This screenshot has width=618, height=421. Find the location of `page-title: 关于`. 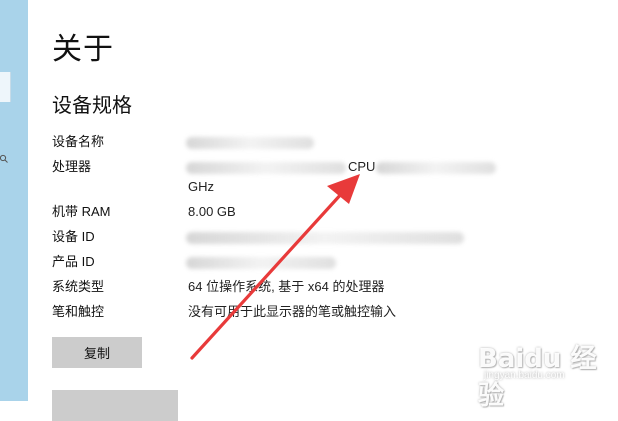

page-title: 关于 is located at coordinates (83, 49).